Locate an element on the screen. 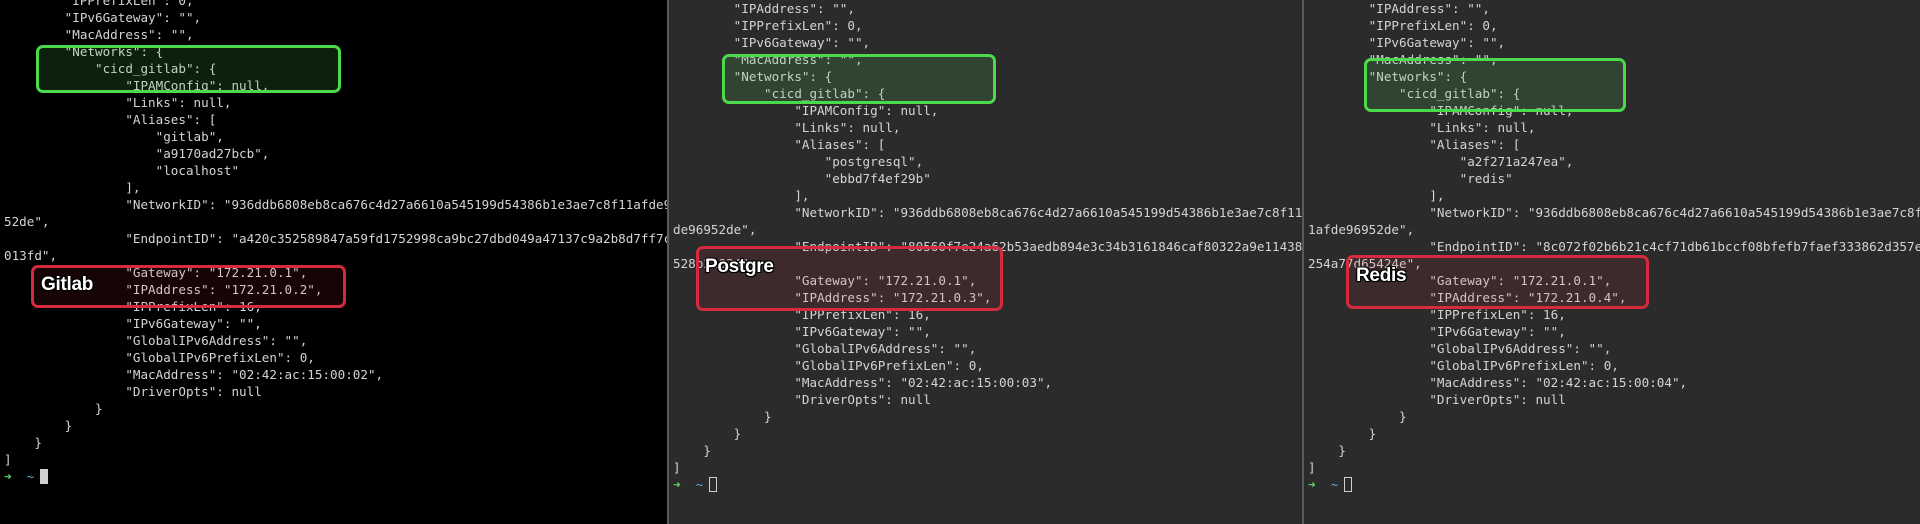 The image size is (1920, 524). terminal-line: "localhost" is located at coordinates (122, 170).